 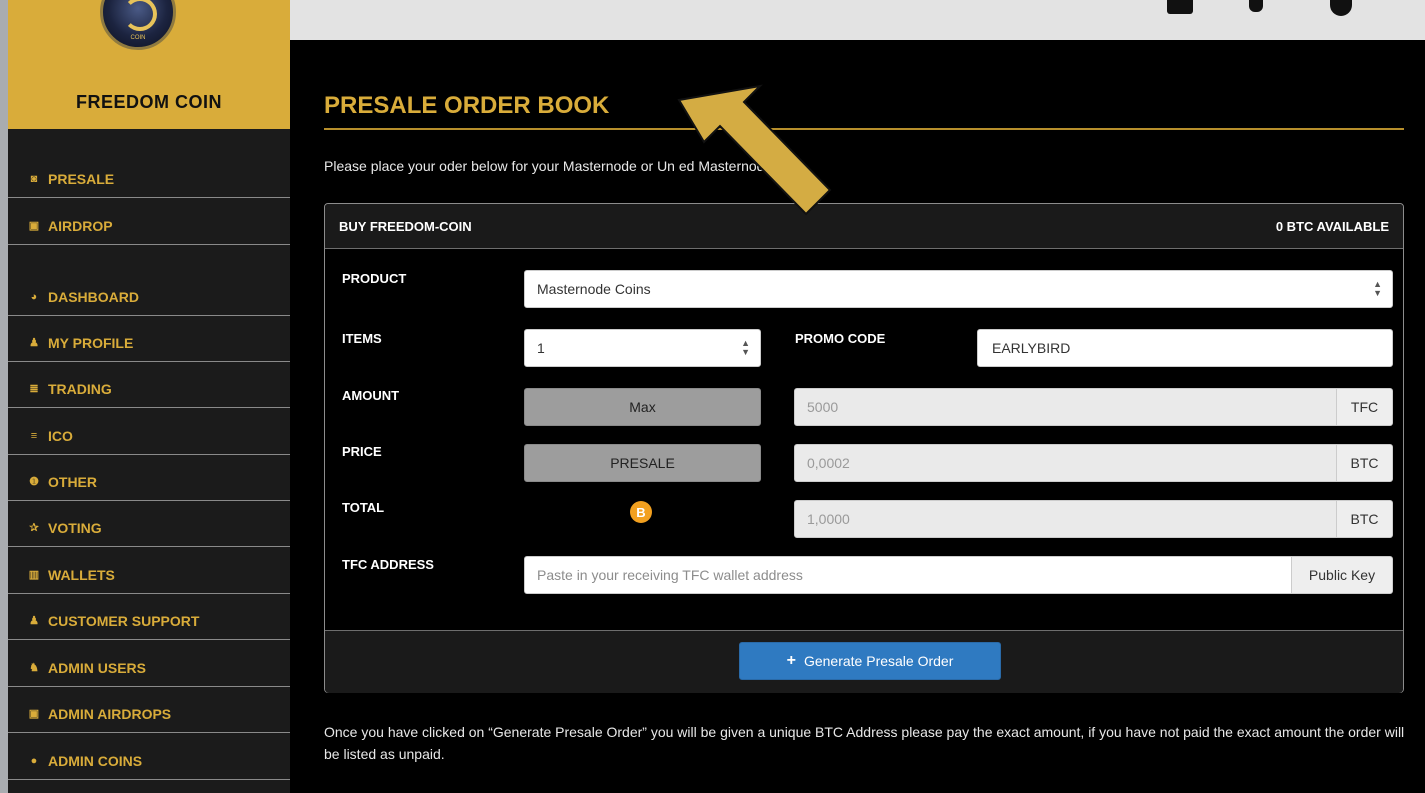 I want to click on sidebar-item-other: ❶ OTHER, so click(x=149, y=478).